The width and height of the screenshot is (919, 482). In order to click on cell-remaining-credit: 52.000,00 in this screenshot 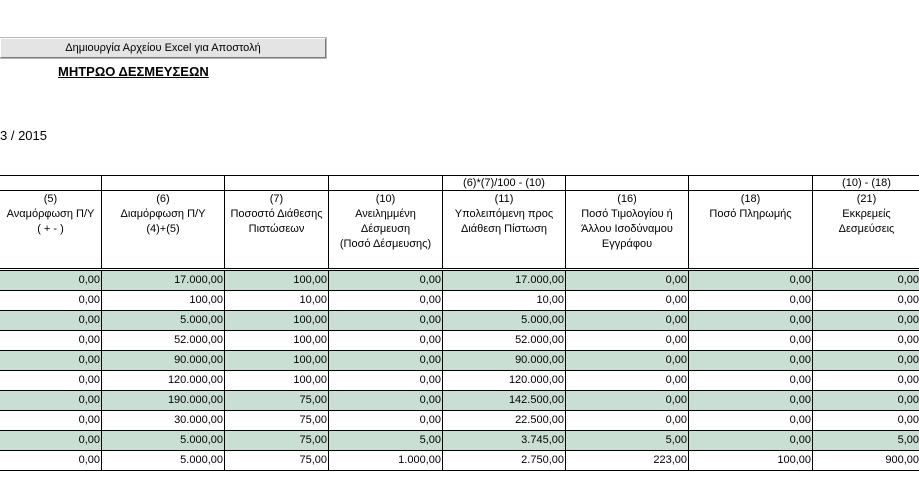, I will do `click(504, 340)`.